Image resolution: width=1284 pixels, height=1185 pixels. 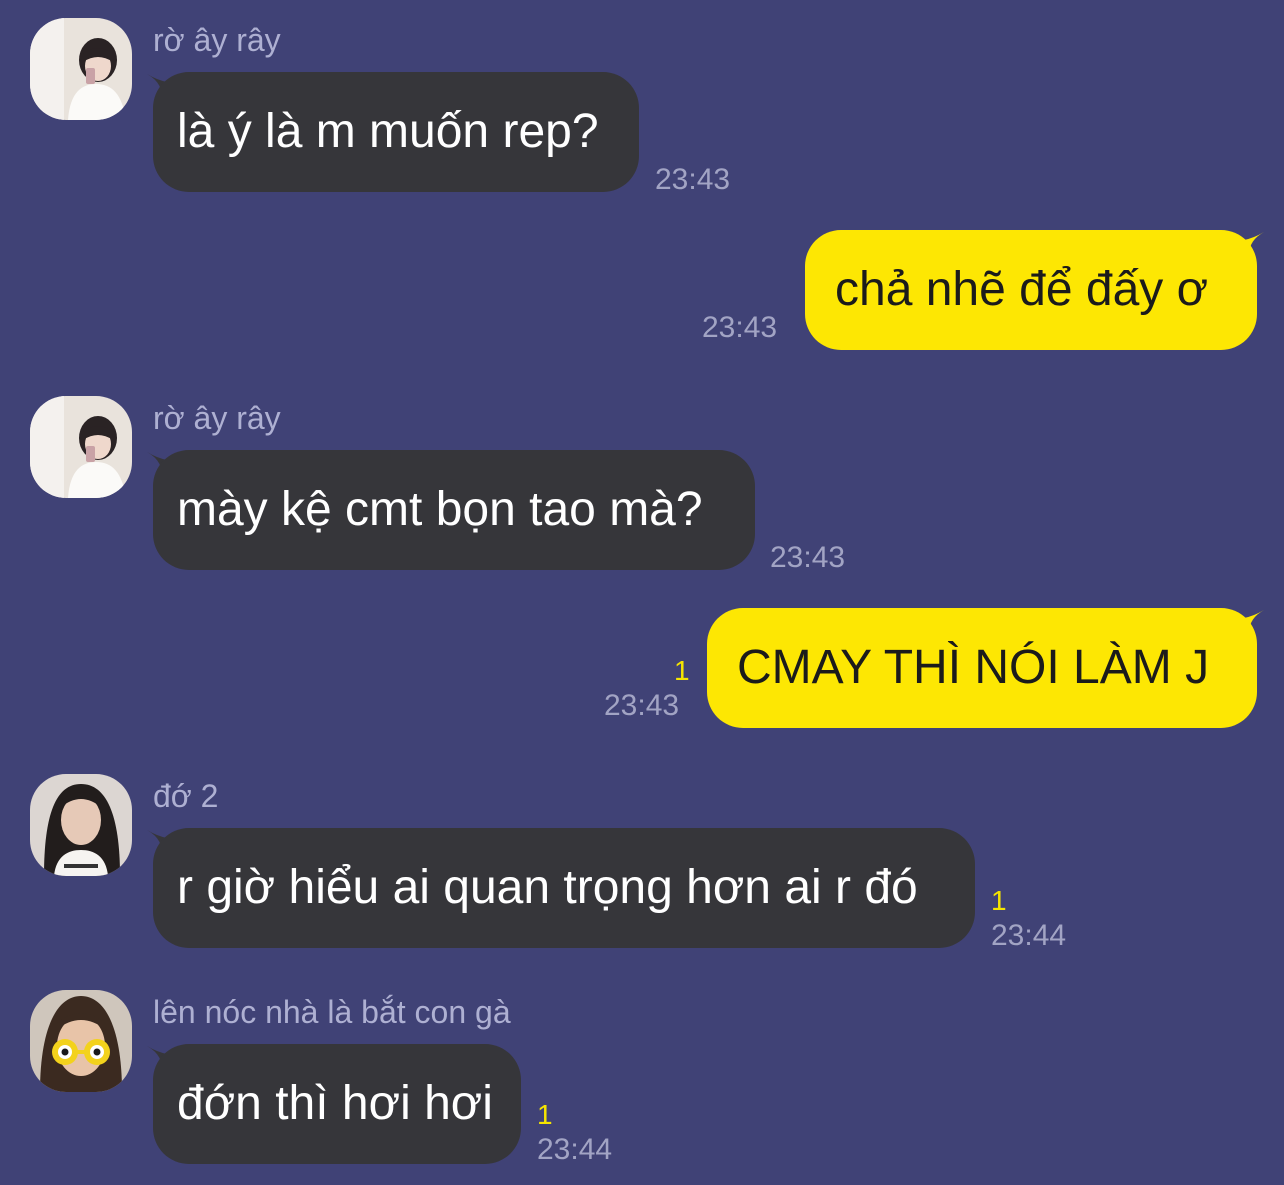 What do you see at coordinates (454, 510) in the screenshot?
I see `message-bubble-incoming: mày kệ cmt bọn tao mà?` at bounding box center [454, 510].